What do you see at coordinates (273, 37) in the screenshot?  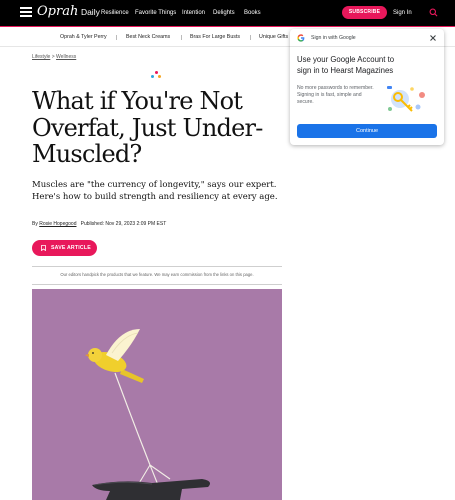 I see `trending-link-unique-gifts: Unique Gifts` at bounding box center [273, 37].